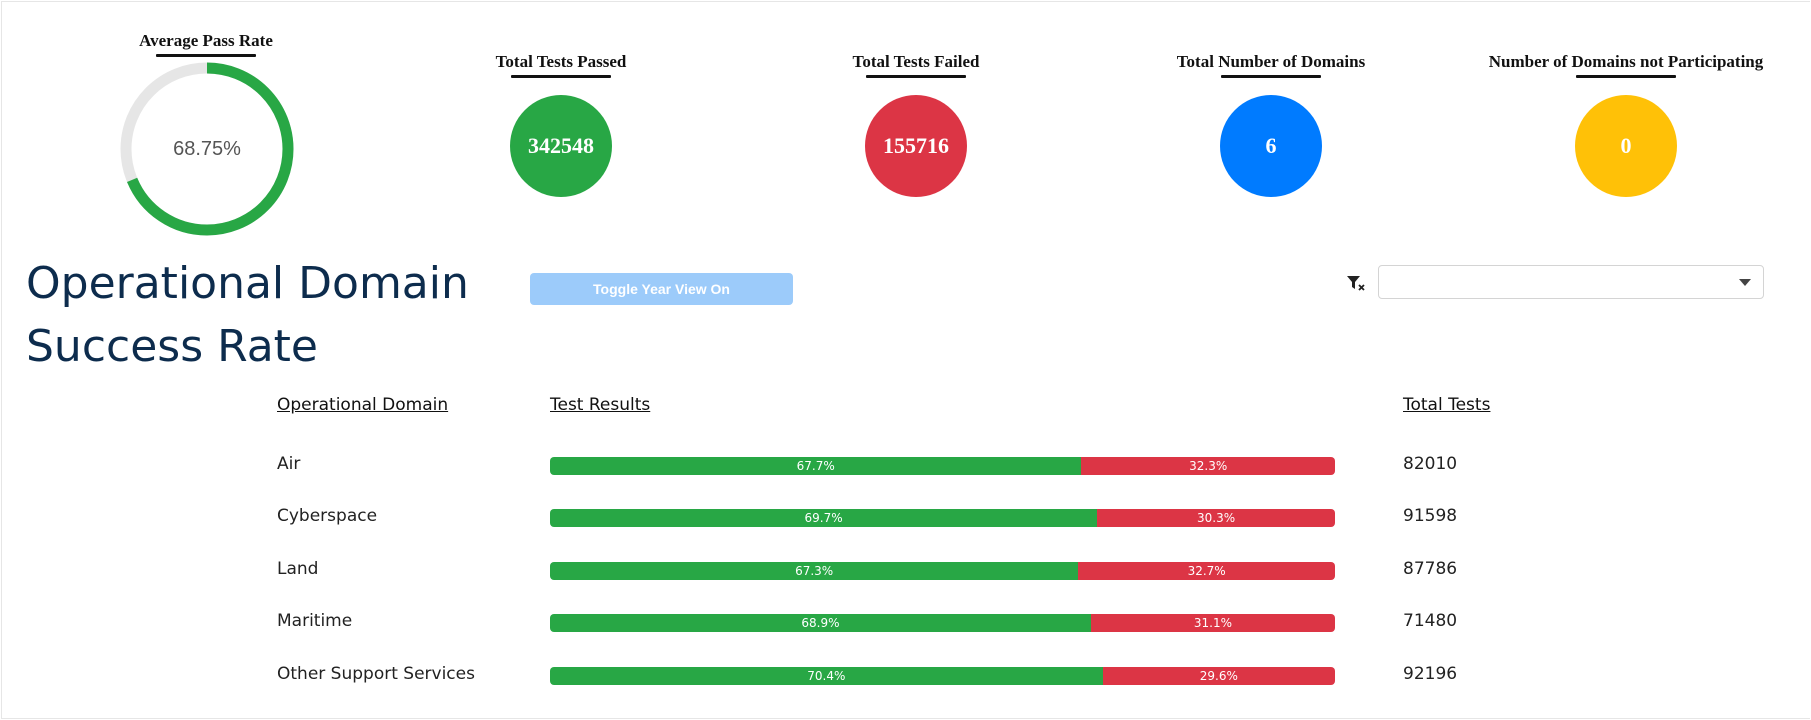 Image resolution: width=1811 pixels, height=720 pixels. I want to click on table-row: Land 67.3% 32.7% 87786, so click(905, 570).